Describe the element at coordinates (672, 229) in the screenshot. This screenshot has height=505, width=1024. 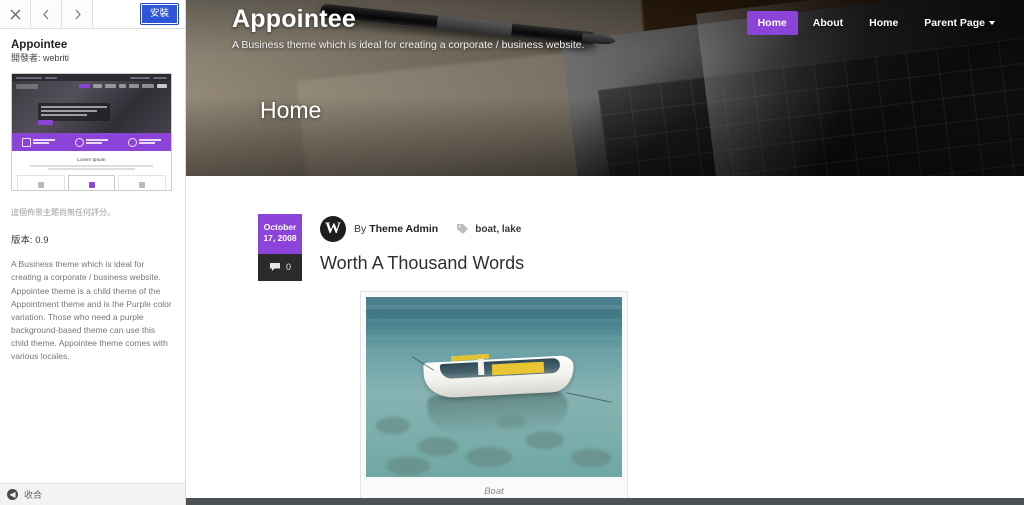
I see `post-byline: W By Theme Admin boat, lake` at that location.